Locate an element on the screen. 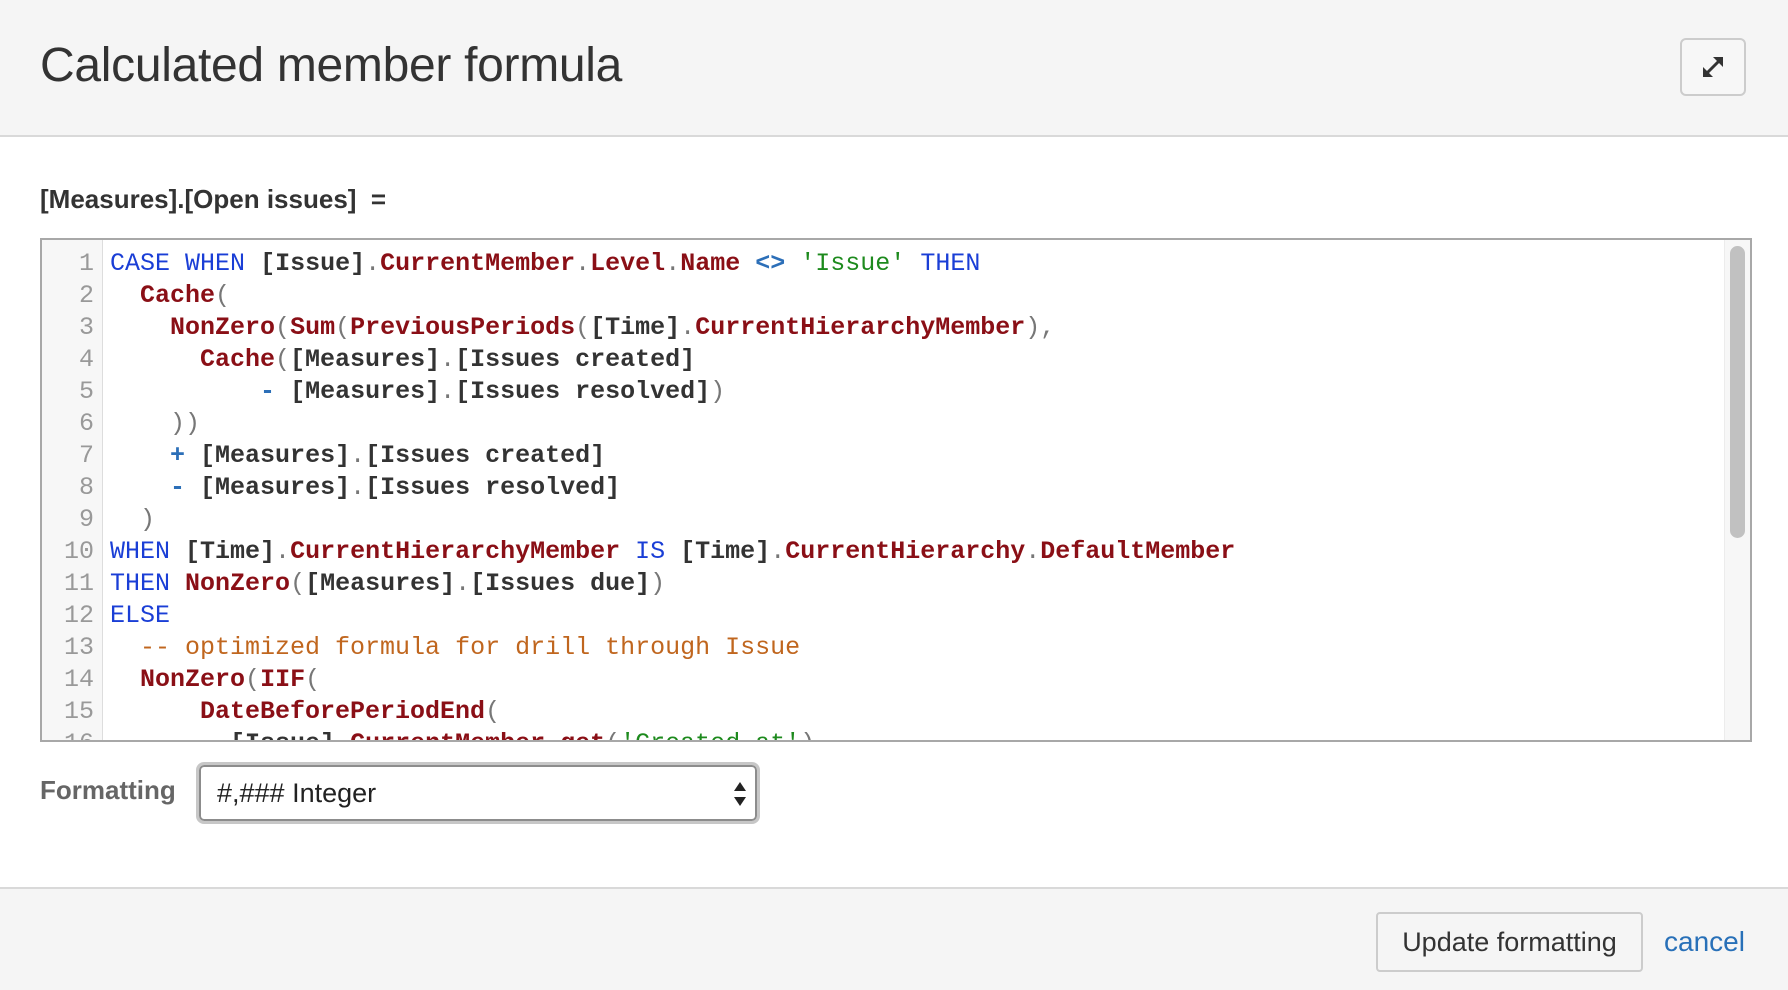  line-code: ELSE is located at coordinates (140, 616).